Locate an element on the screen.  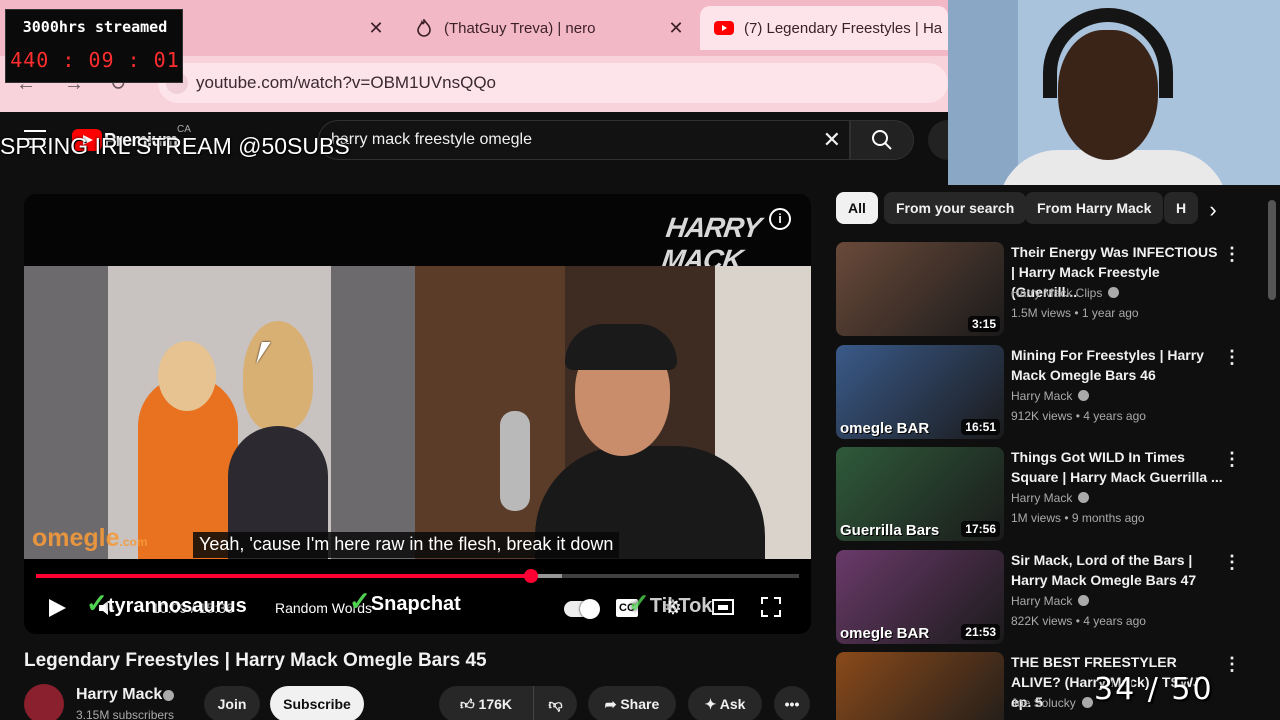
youtube-icon is located at coordinates (724, 28).